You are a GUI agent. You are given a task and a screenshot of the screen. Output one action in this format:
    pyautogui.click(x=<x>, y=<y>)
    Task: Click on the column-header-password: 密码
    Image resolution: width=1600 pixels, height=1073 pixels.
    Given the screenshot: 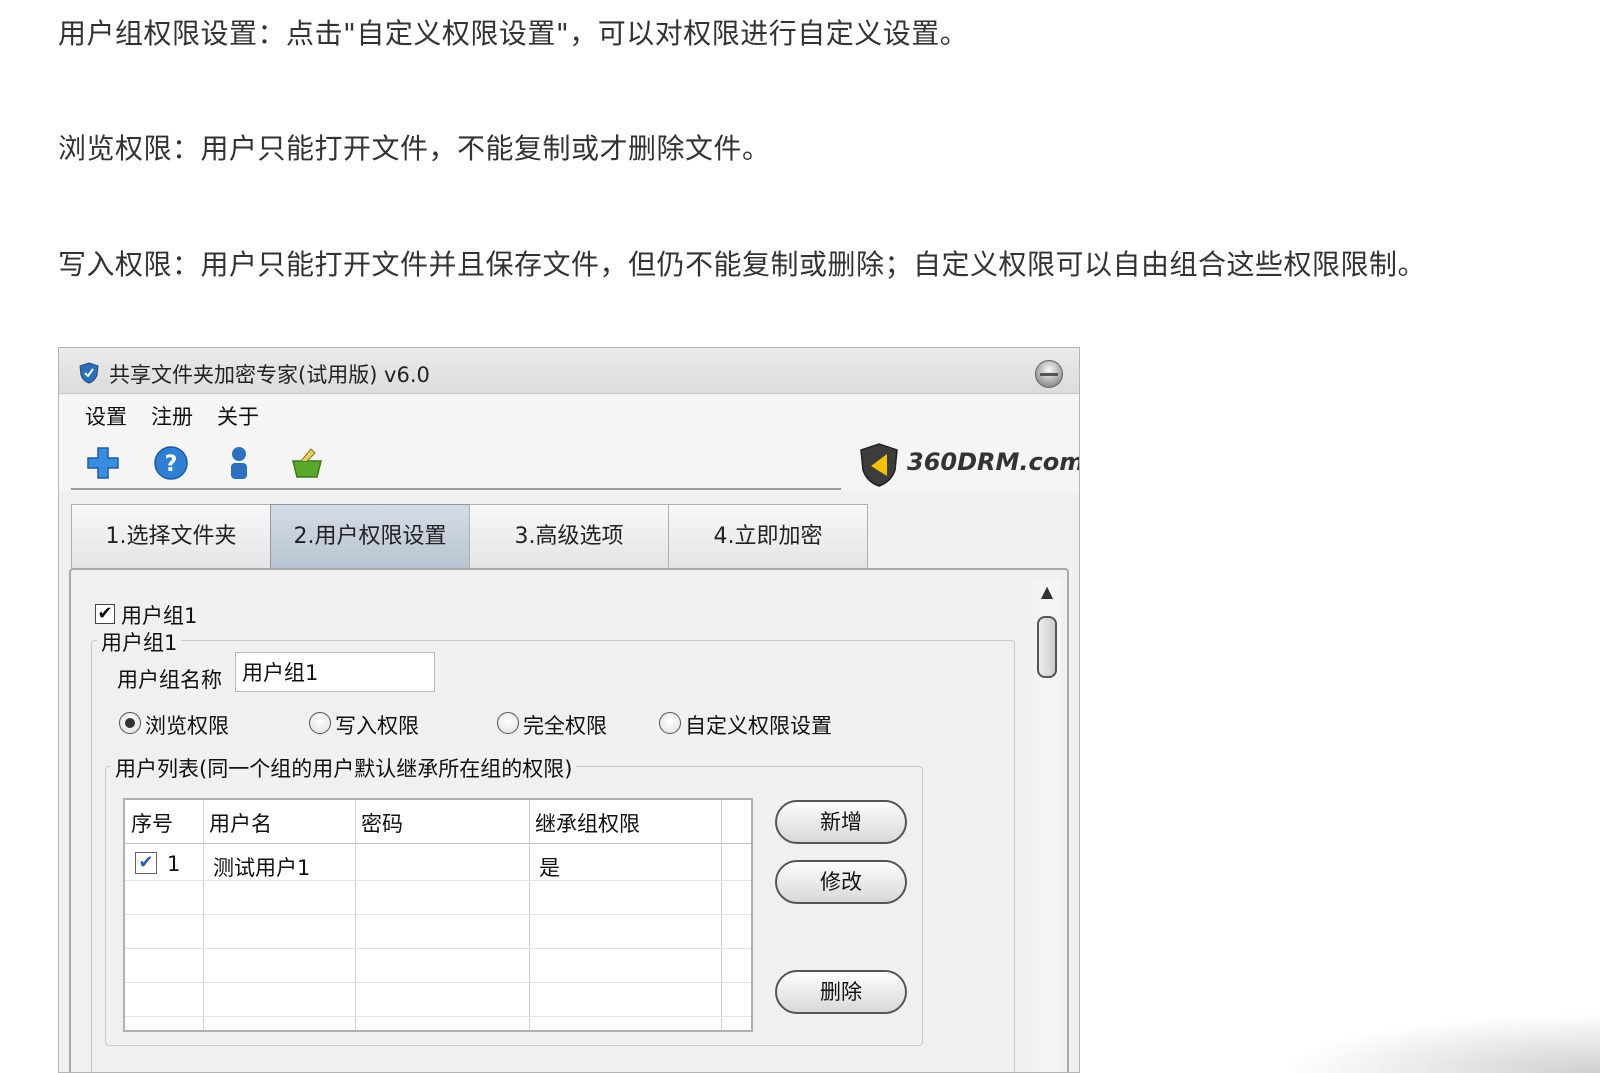 What is the action you would take?
    pyautogui.click(x=382, y=823)
    